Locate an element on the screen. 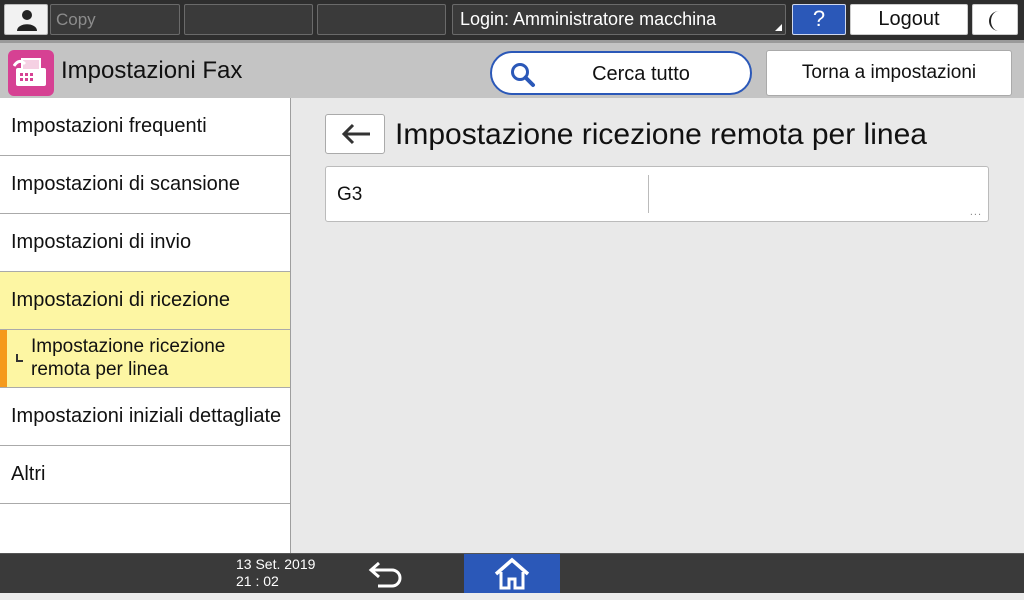 This screenshot has height=600, width=1024. sidebar-item-label: Impostazioni iniziali dettagliate is located at coordinates (146, 416).